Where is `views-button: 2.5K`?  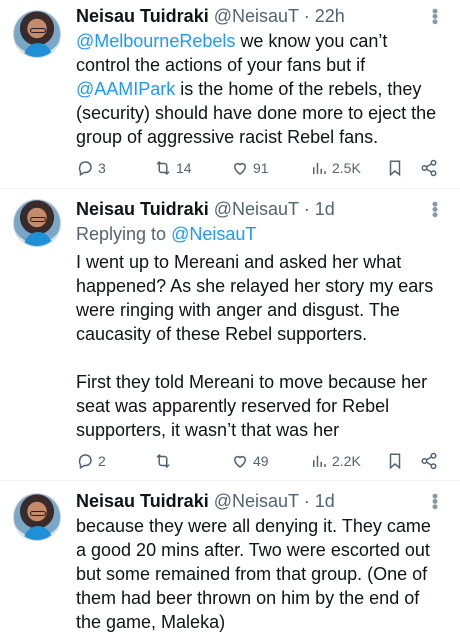 views-button: 2.5K is located at coordinates (335, 168).